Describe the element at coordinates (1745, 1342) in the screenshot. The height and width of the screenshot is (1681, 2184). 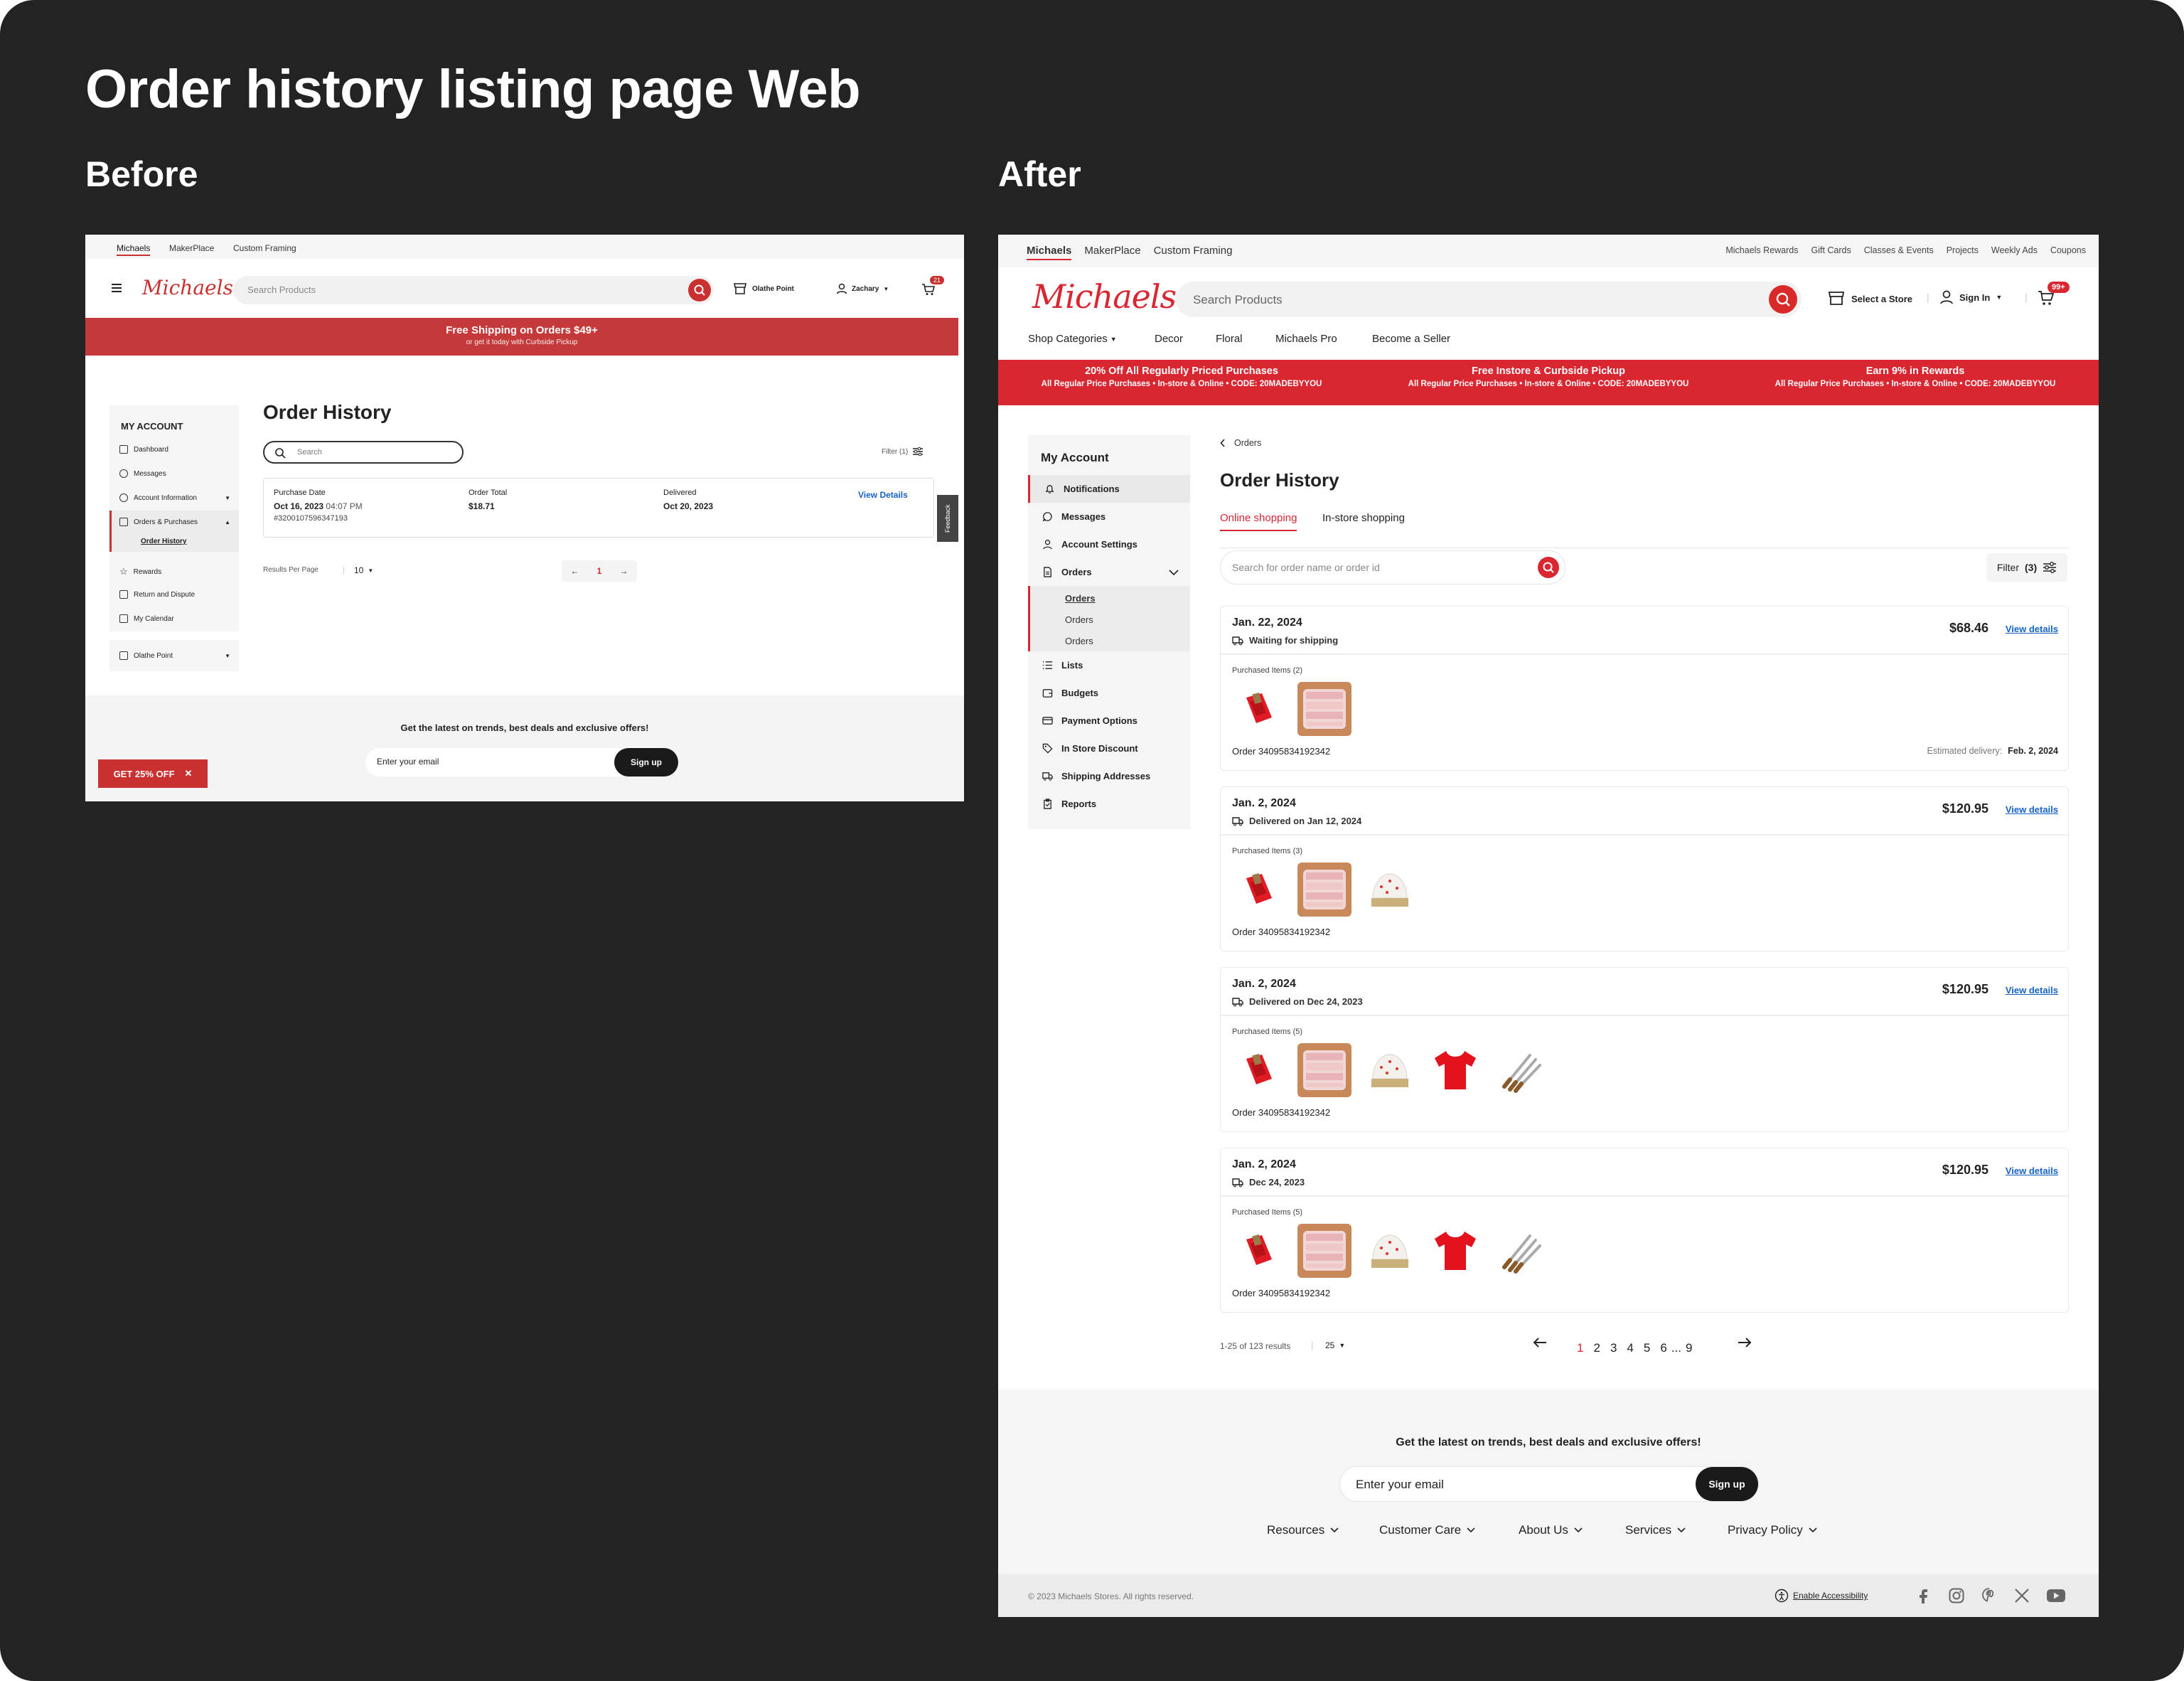
I see `next-arrow-icon` at that location.